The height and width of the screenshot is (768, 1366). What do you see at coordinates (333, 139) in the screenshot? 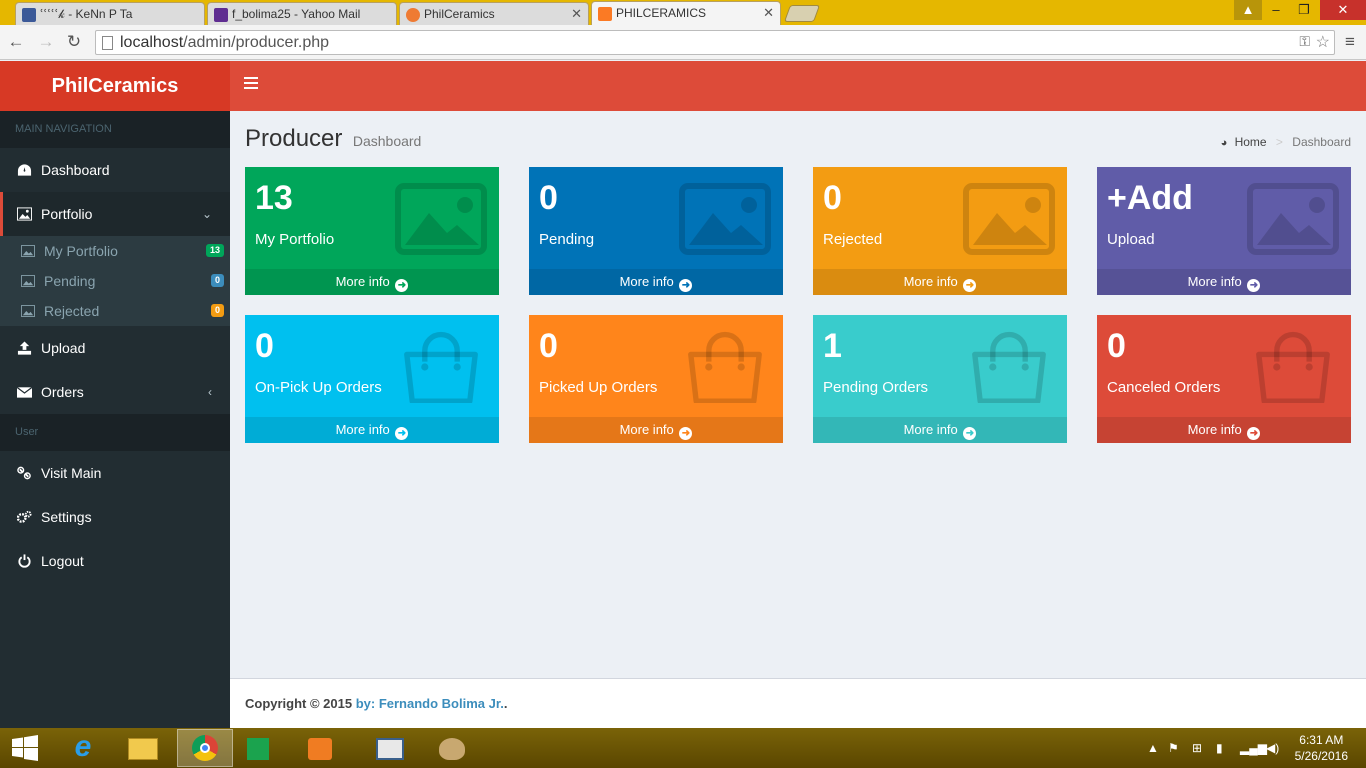
I see `content-header: Producer Dashboard` at bounding box center [333, 139].